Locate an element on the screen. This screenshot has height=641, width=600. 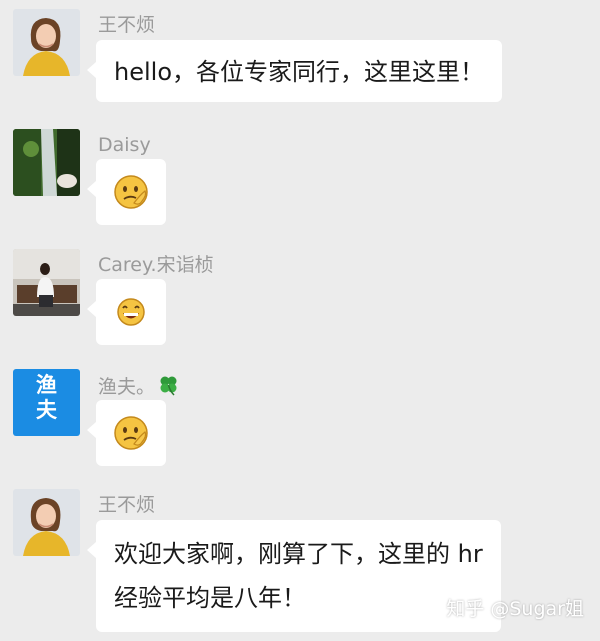
message-text: 欢迎大家啊，刚算了下，这里的 hr 经验平均是八年！ is located at coordinates (298, 576).